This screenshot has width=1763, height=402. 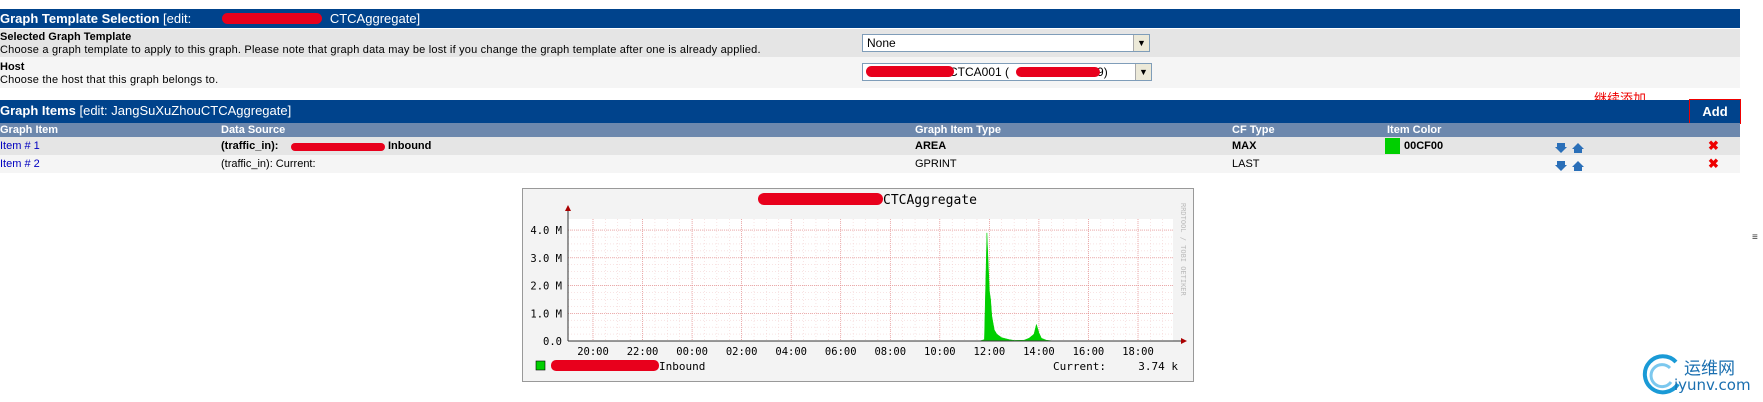 I want to click on y-tick-label: 2.0 M, so click(x=546, y=287).